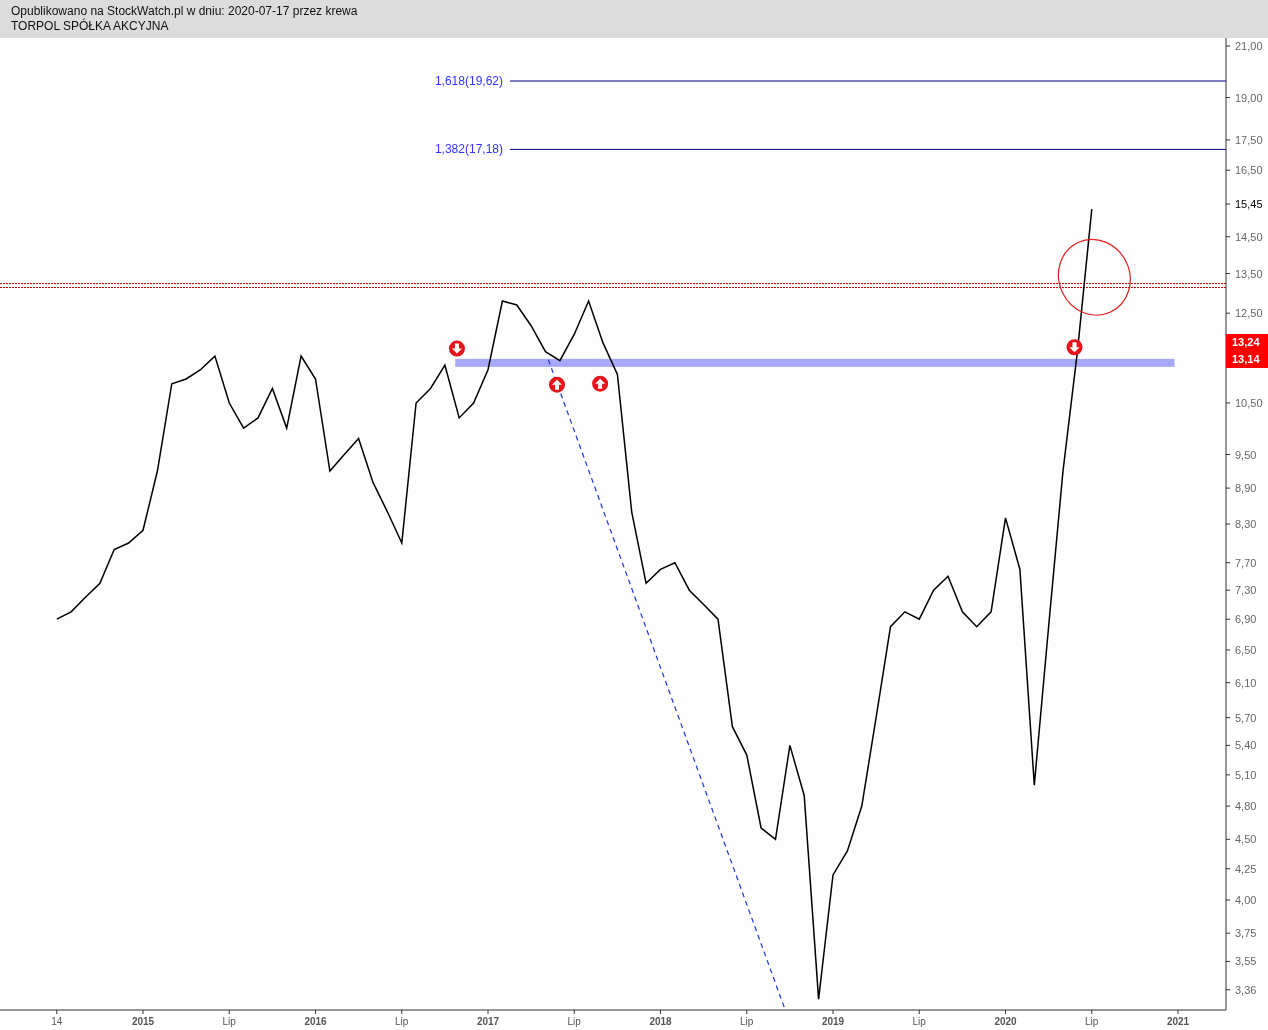 Image resolution: width=1268 pixels, height=1030 pixels. I want to click on y-axis-label: 8,30, so click(1246, 524).